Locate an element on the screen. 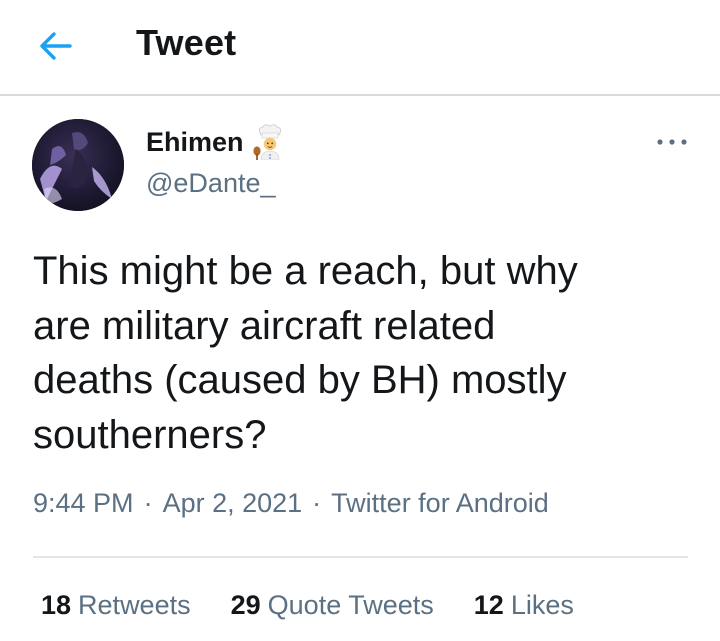  author-name-row: Ehimen is located at coordinates (216, 142).